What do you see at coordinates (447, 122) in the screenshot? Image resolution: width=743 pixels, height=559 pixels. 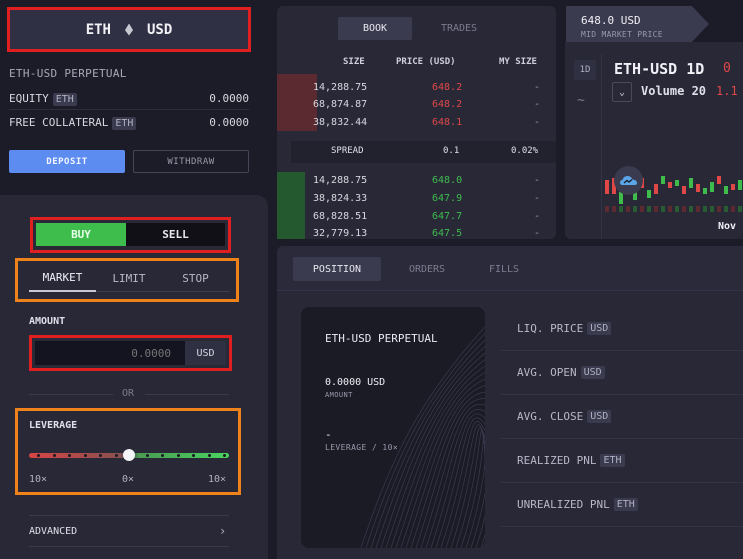 I see `ask-price: 648.1` at bounding box center [447, 122].